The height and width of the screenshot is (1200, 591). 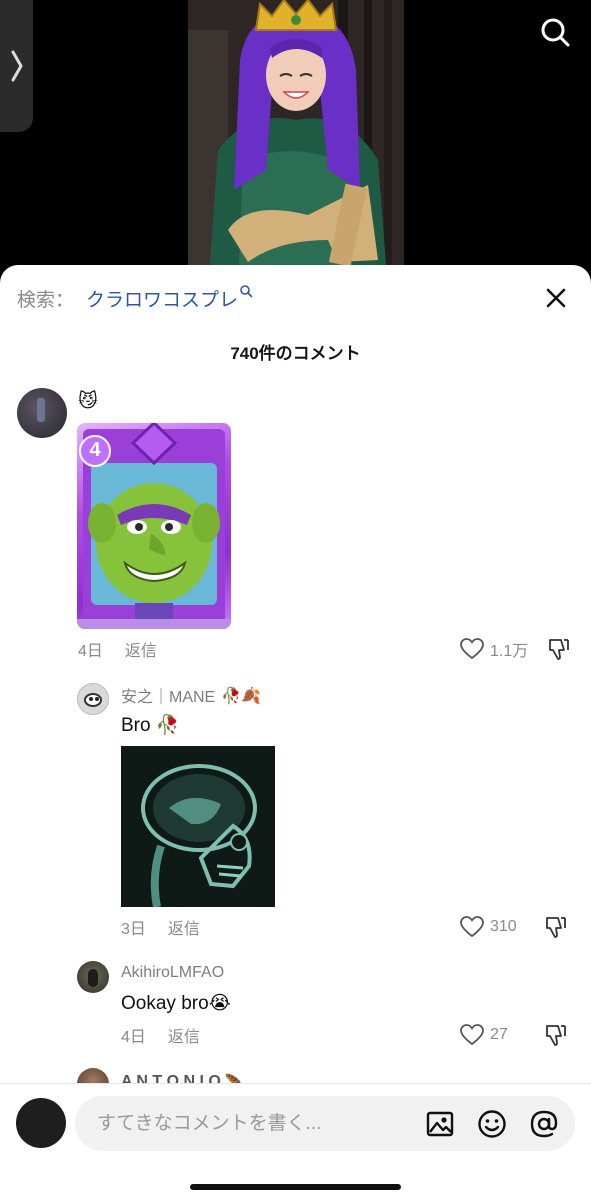 I want to click on reply-time: 4日, so click(x=133, y=1037).